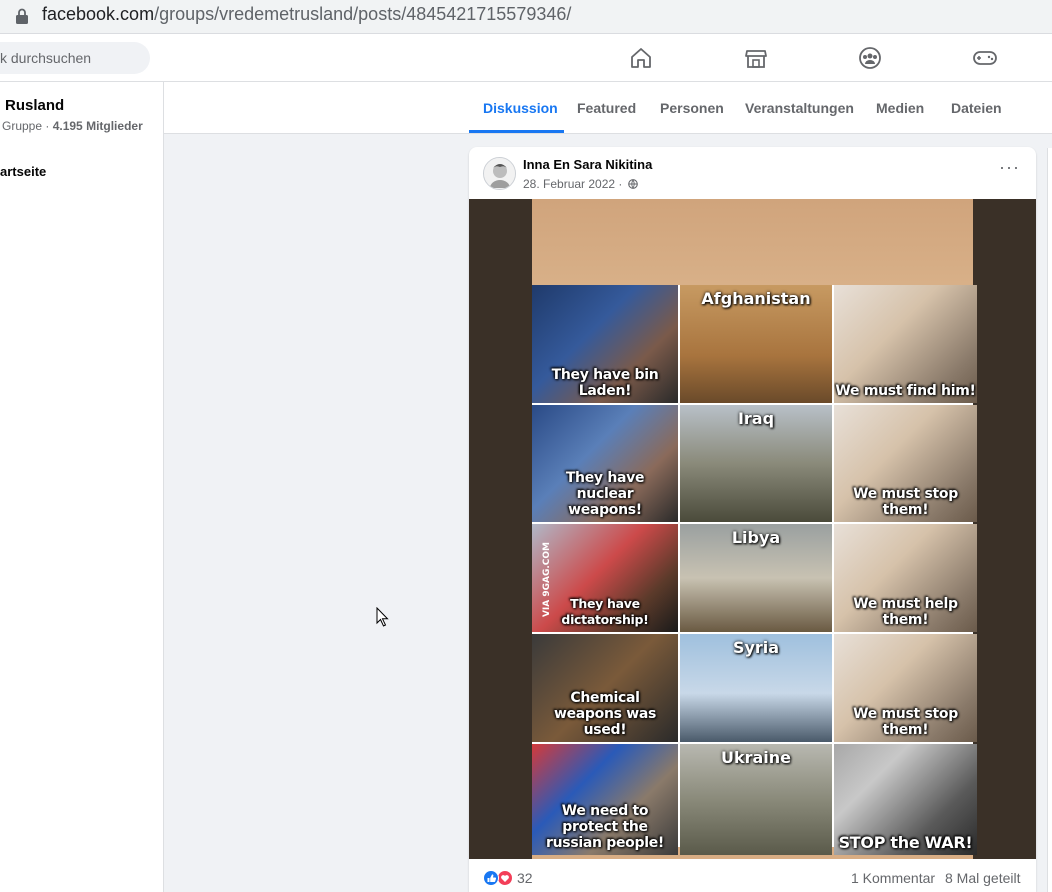 This screenshot has height=892, width=1052. What do you see at coordinates (756, 298) in the screenshot?
I see `meme-country: Afghanistan` at bounding box center [756, 298].